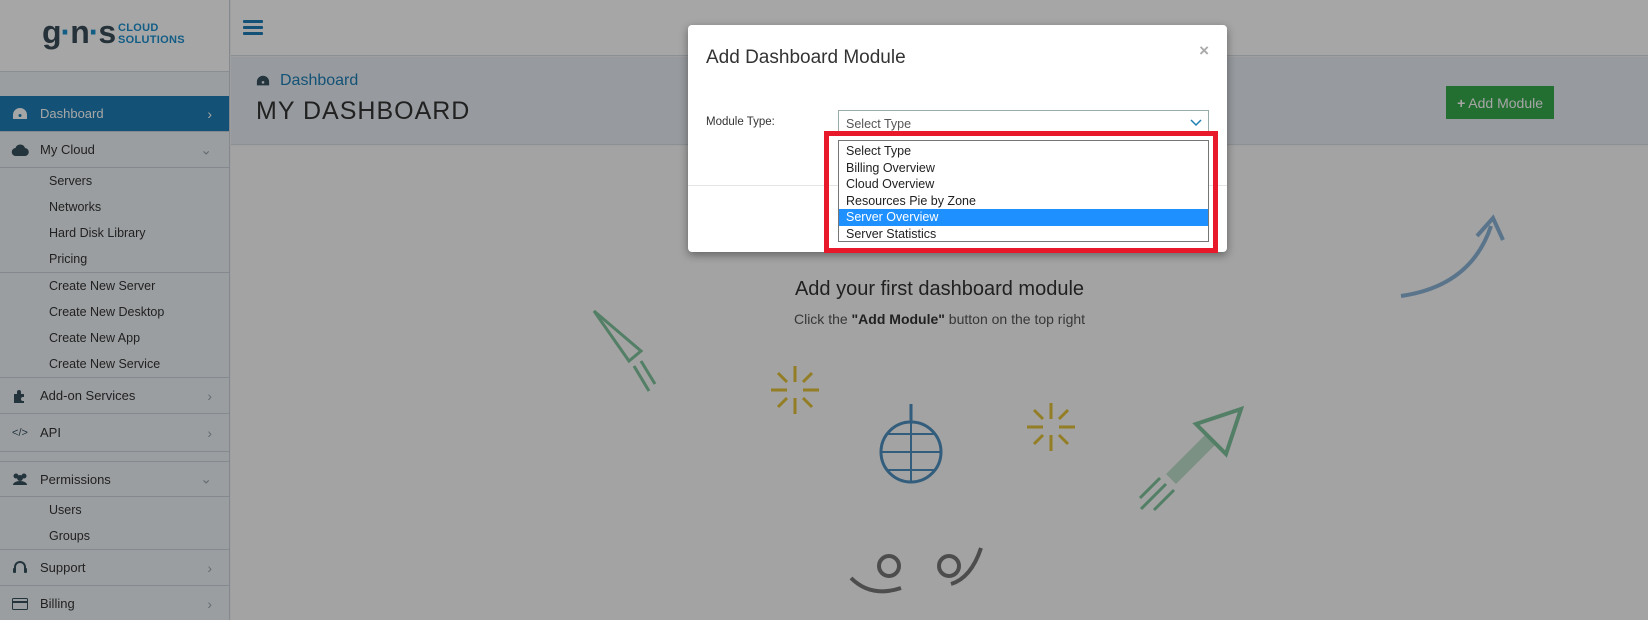  Describe the element at coordinates (879, 124) in the screenshot. I see `select-value: Select Type` at that location.